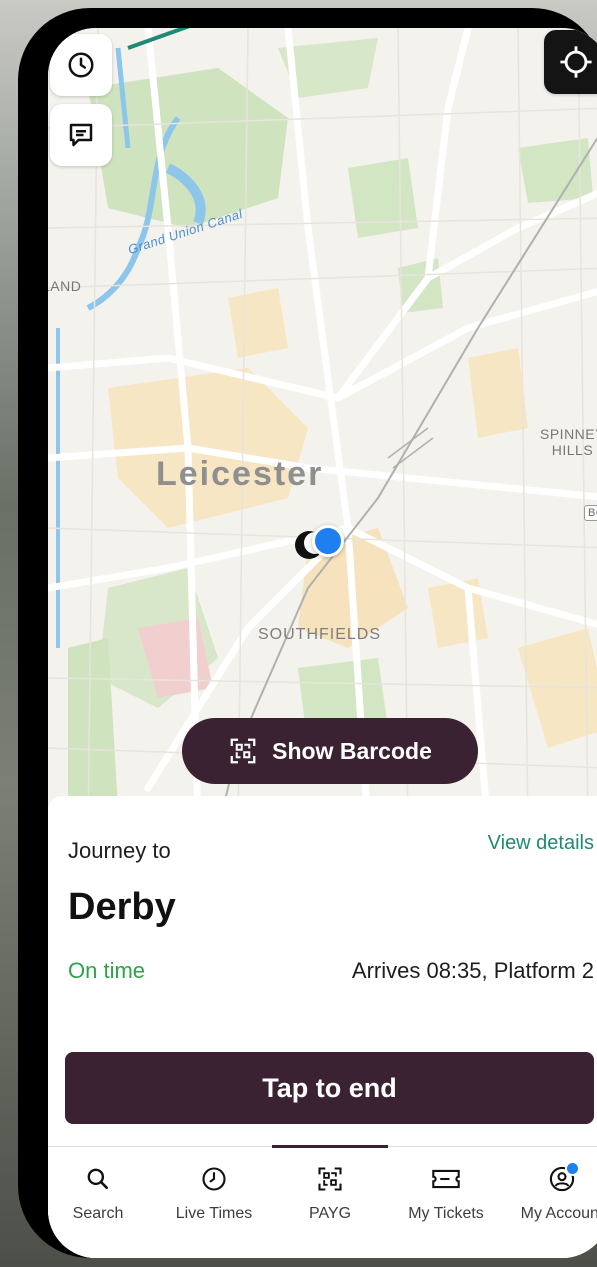  I want to click on tab-my-tickets-label: My Tickets, so click(446, 1213).